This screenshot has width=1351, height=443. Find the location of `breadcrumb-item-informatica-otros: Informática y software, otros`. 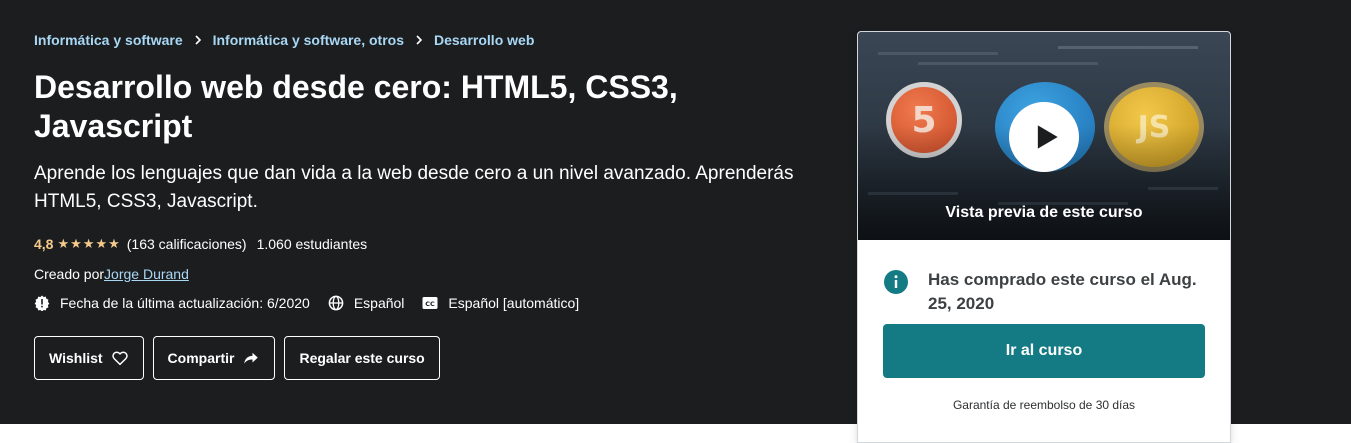

breadcrumb-item-informatica-otros: Informática y software, otros is located at coordinates (308, 40).